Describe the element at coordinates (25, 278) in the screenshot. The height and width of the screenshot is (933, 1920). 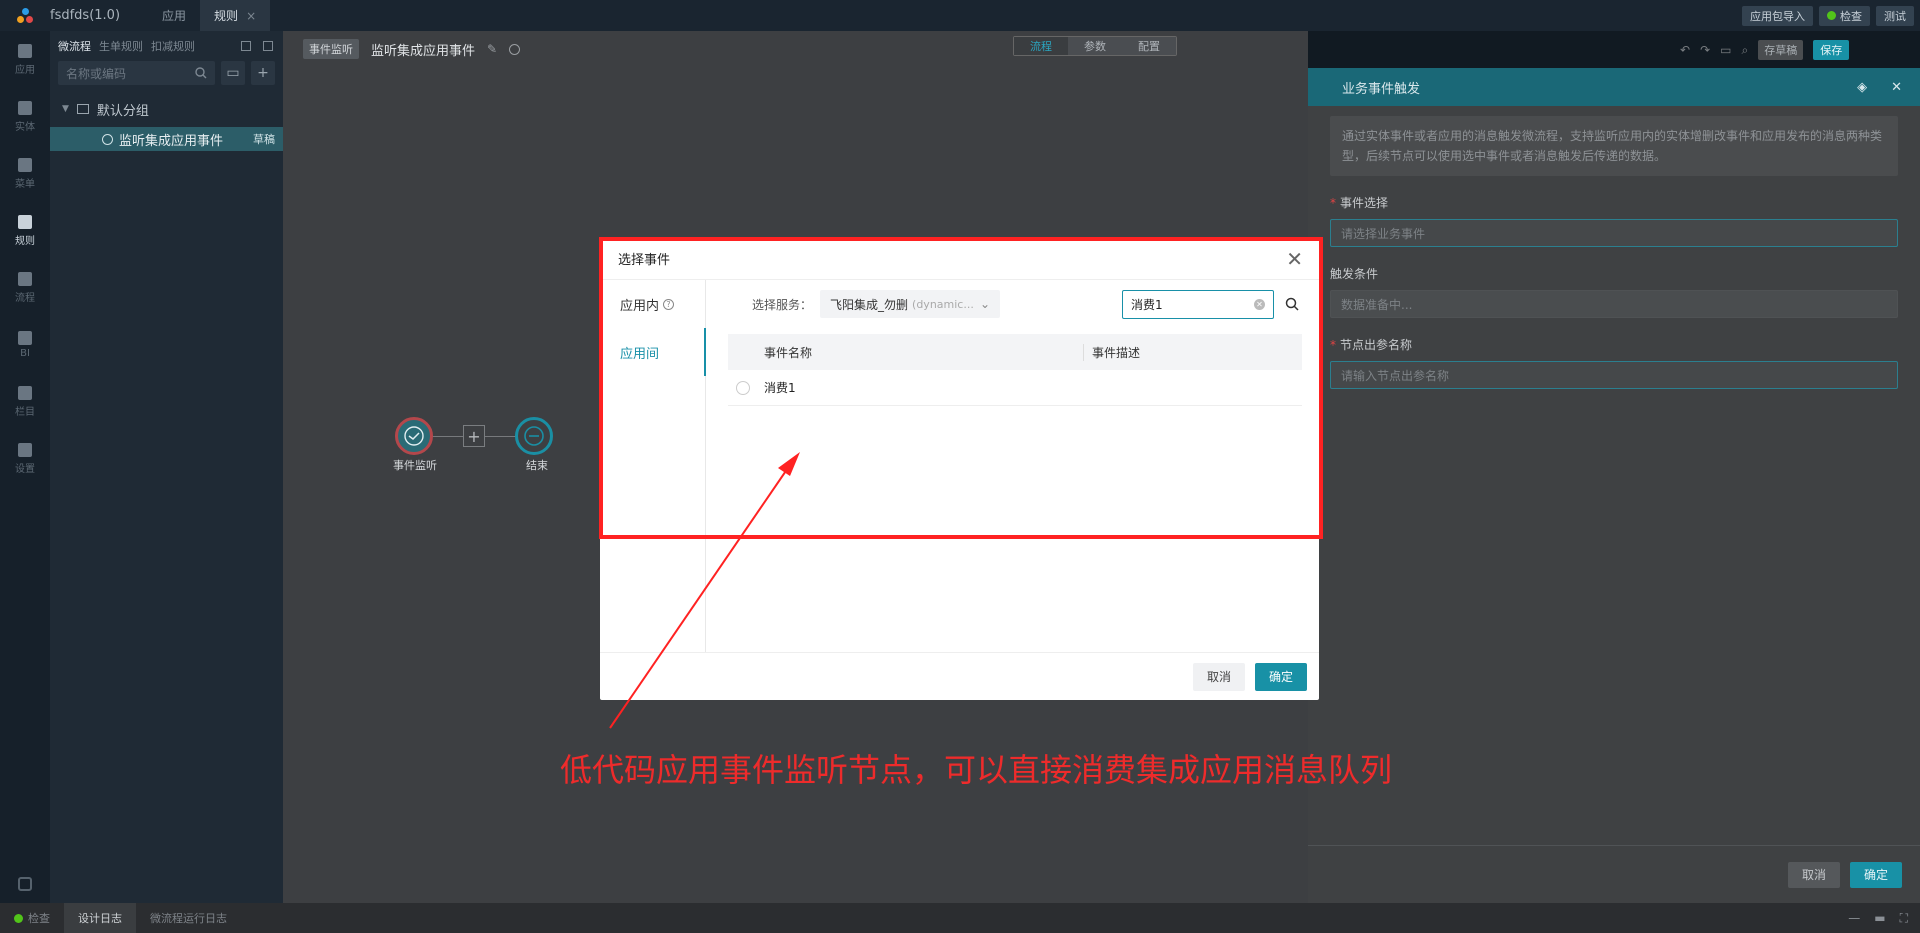
I see `flow-icon` at that location.